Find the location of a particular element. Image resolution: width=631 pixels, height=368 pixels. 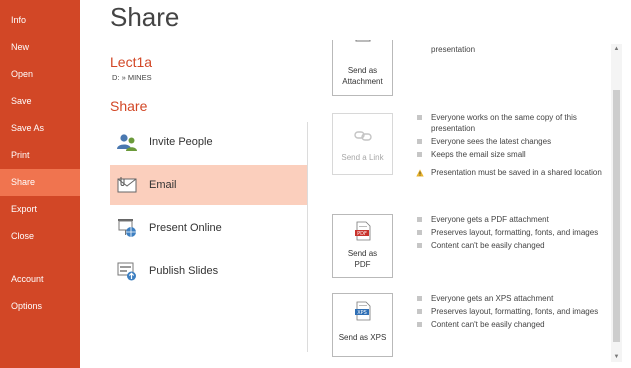

link-icon is located at coordinates (363, 136).